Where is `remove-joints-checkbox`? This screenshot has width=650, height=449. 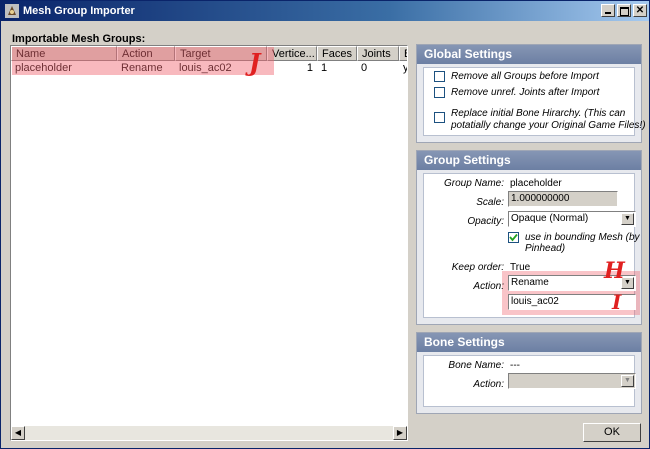 remove-joints-checkbox is located at coordinates (439, 92).